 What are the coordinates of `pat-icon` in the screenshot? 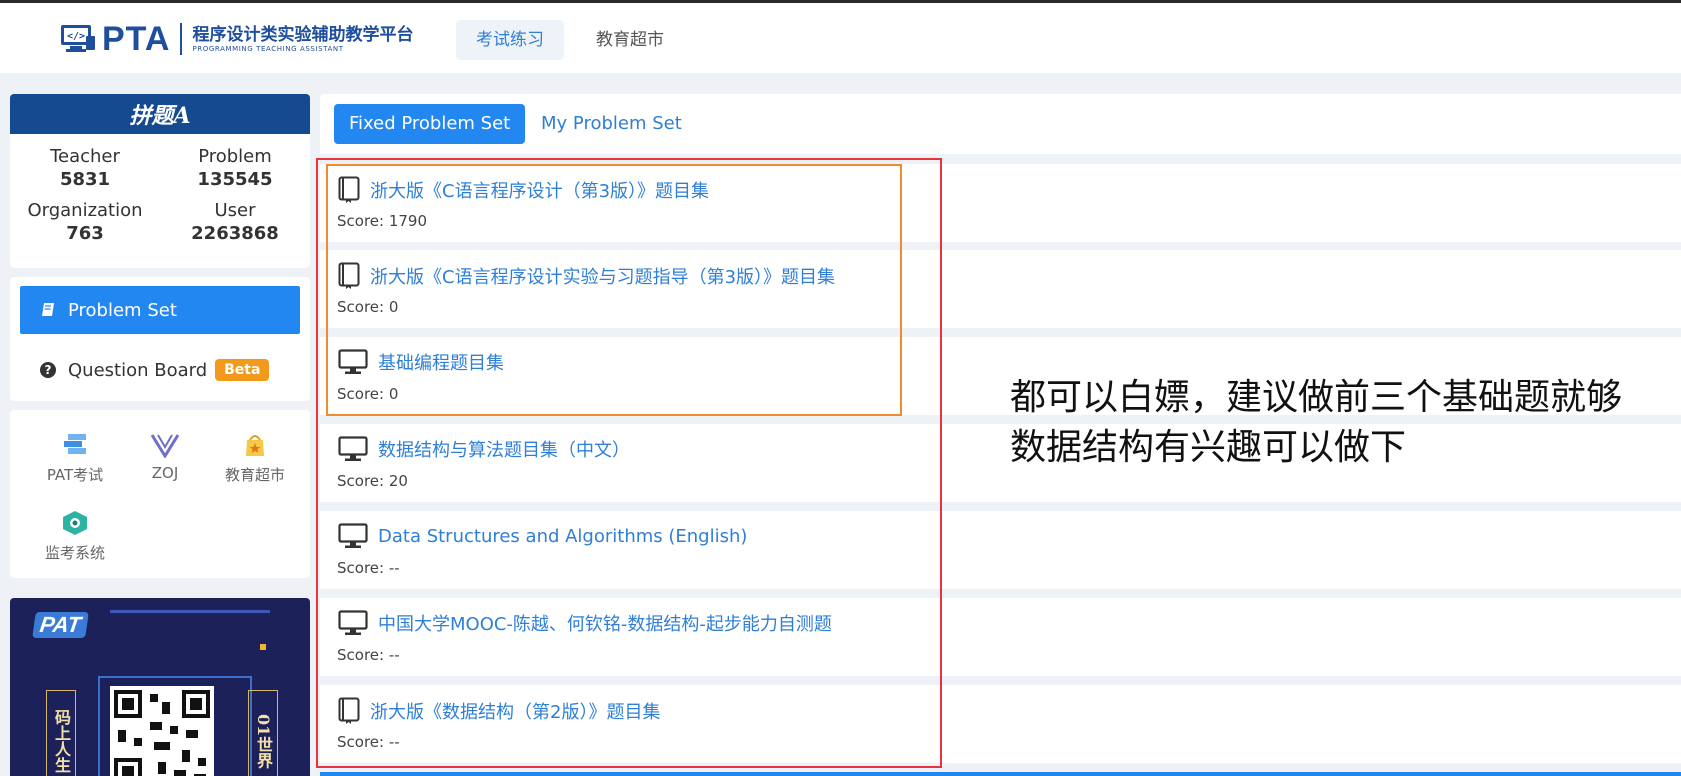 It's located at (75, 444).